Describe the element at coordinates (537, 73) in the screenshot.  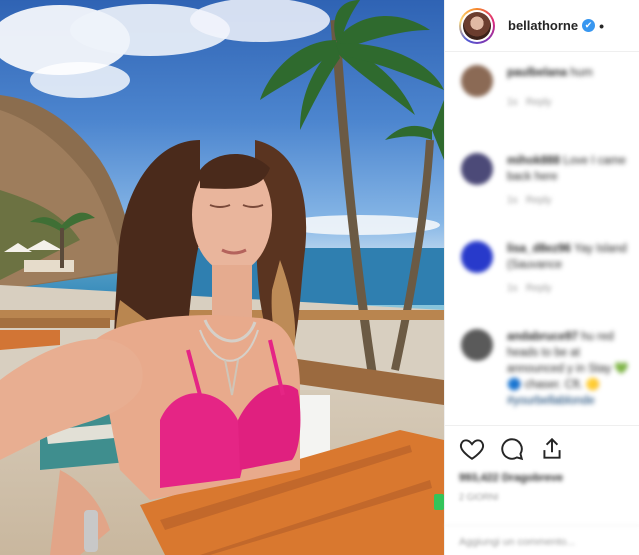
I see `comment-author: paulbelana` at that location.